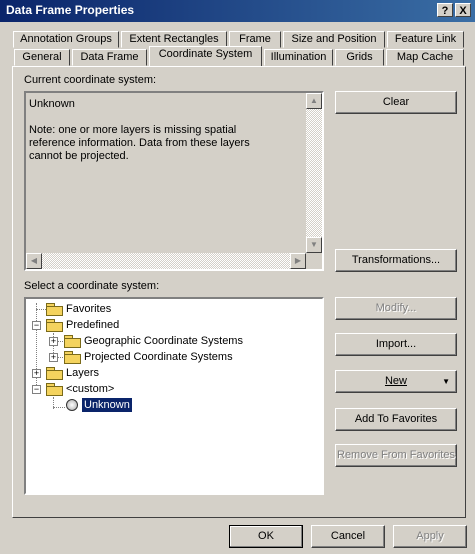 This screenshot has width=475, height=554. What do you see at coordinates (396, 455) in the screenshot?
I see `remove-from-favorites-button: Remove From Favorites` at bounding box center [396, 455].